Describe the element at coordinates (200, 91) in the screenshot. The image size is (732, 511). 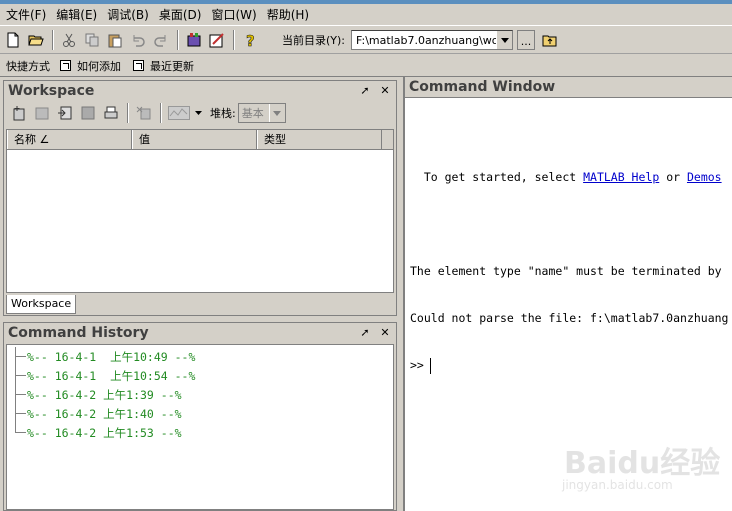
I see `workspace-title-bar: Workspace ➚ ✕` at that location.